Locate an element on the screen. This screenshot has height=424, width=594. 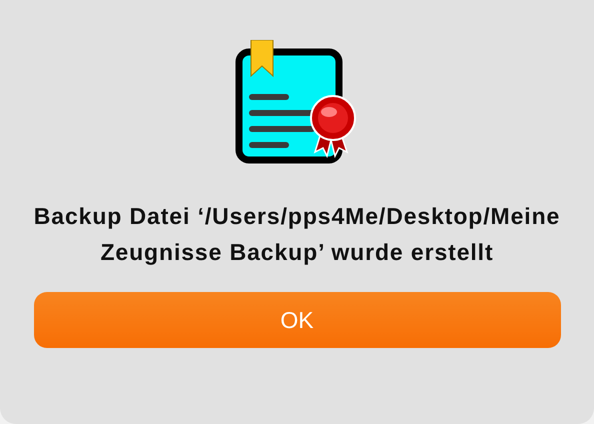
backup-message: Backup Datei ‘/Users/pps4Me/Desktop/Meine Zeugnisse Backup’ wurde erstellt is located at coordinates (297, 234).